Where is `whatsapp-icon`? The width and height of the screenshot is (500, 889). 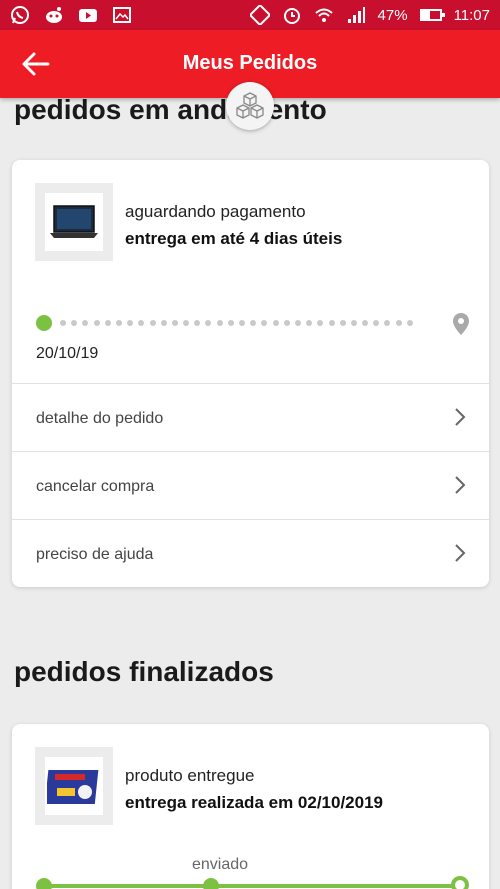 whatsapp-icon is located at coordinates (20, 15).